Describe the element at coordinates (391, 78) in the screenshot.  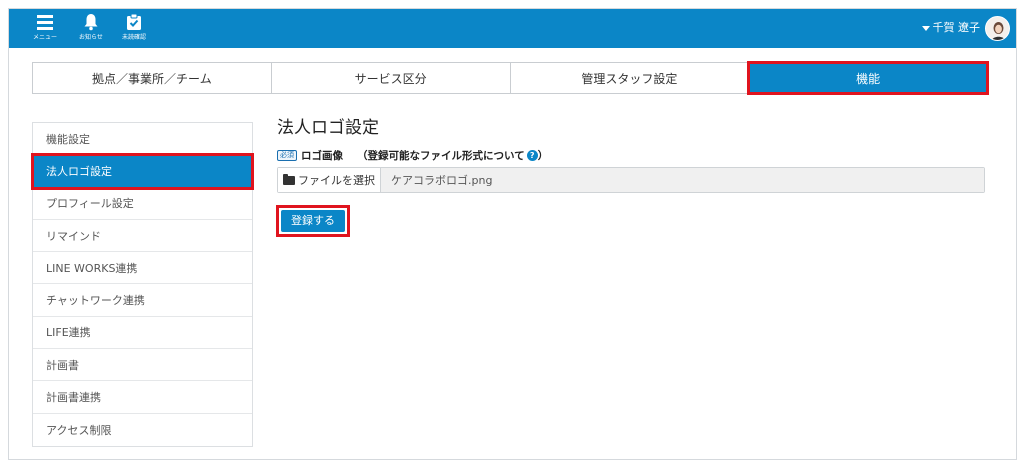
I see `tab-service-category: サービス区分` at that location.